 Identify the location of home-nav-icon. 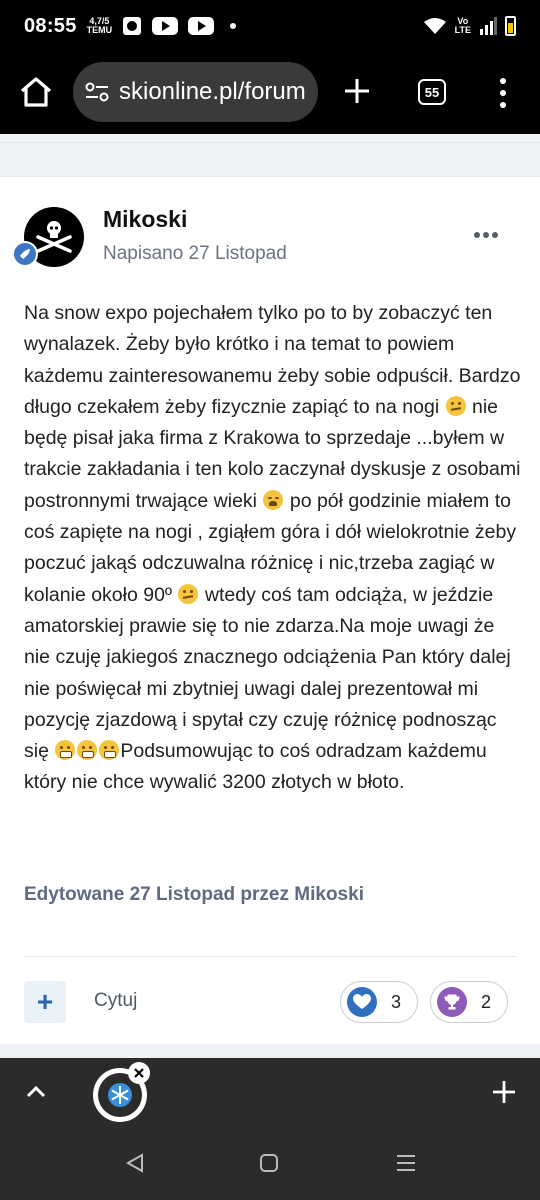
(269, 1163).